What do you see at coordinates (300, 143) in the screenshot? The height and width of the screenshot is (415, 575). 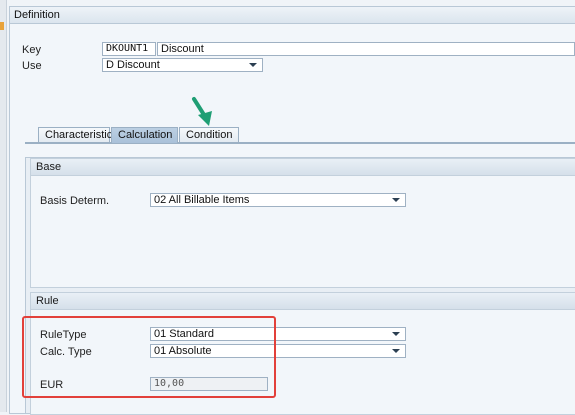 I see `tab-strip-line` at bounding box center [300, 143].